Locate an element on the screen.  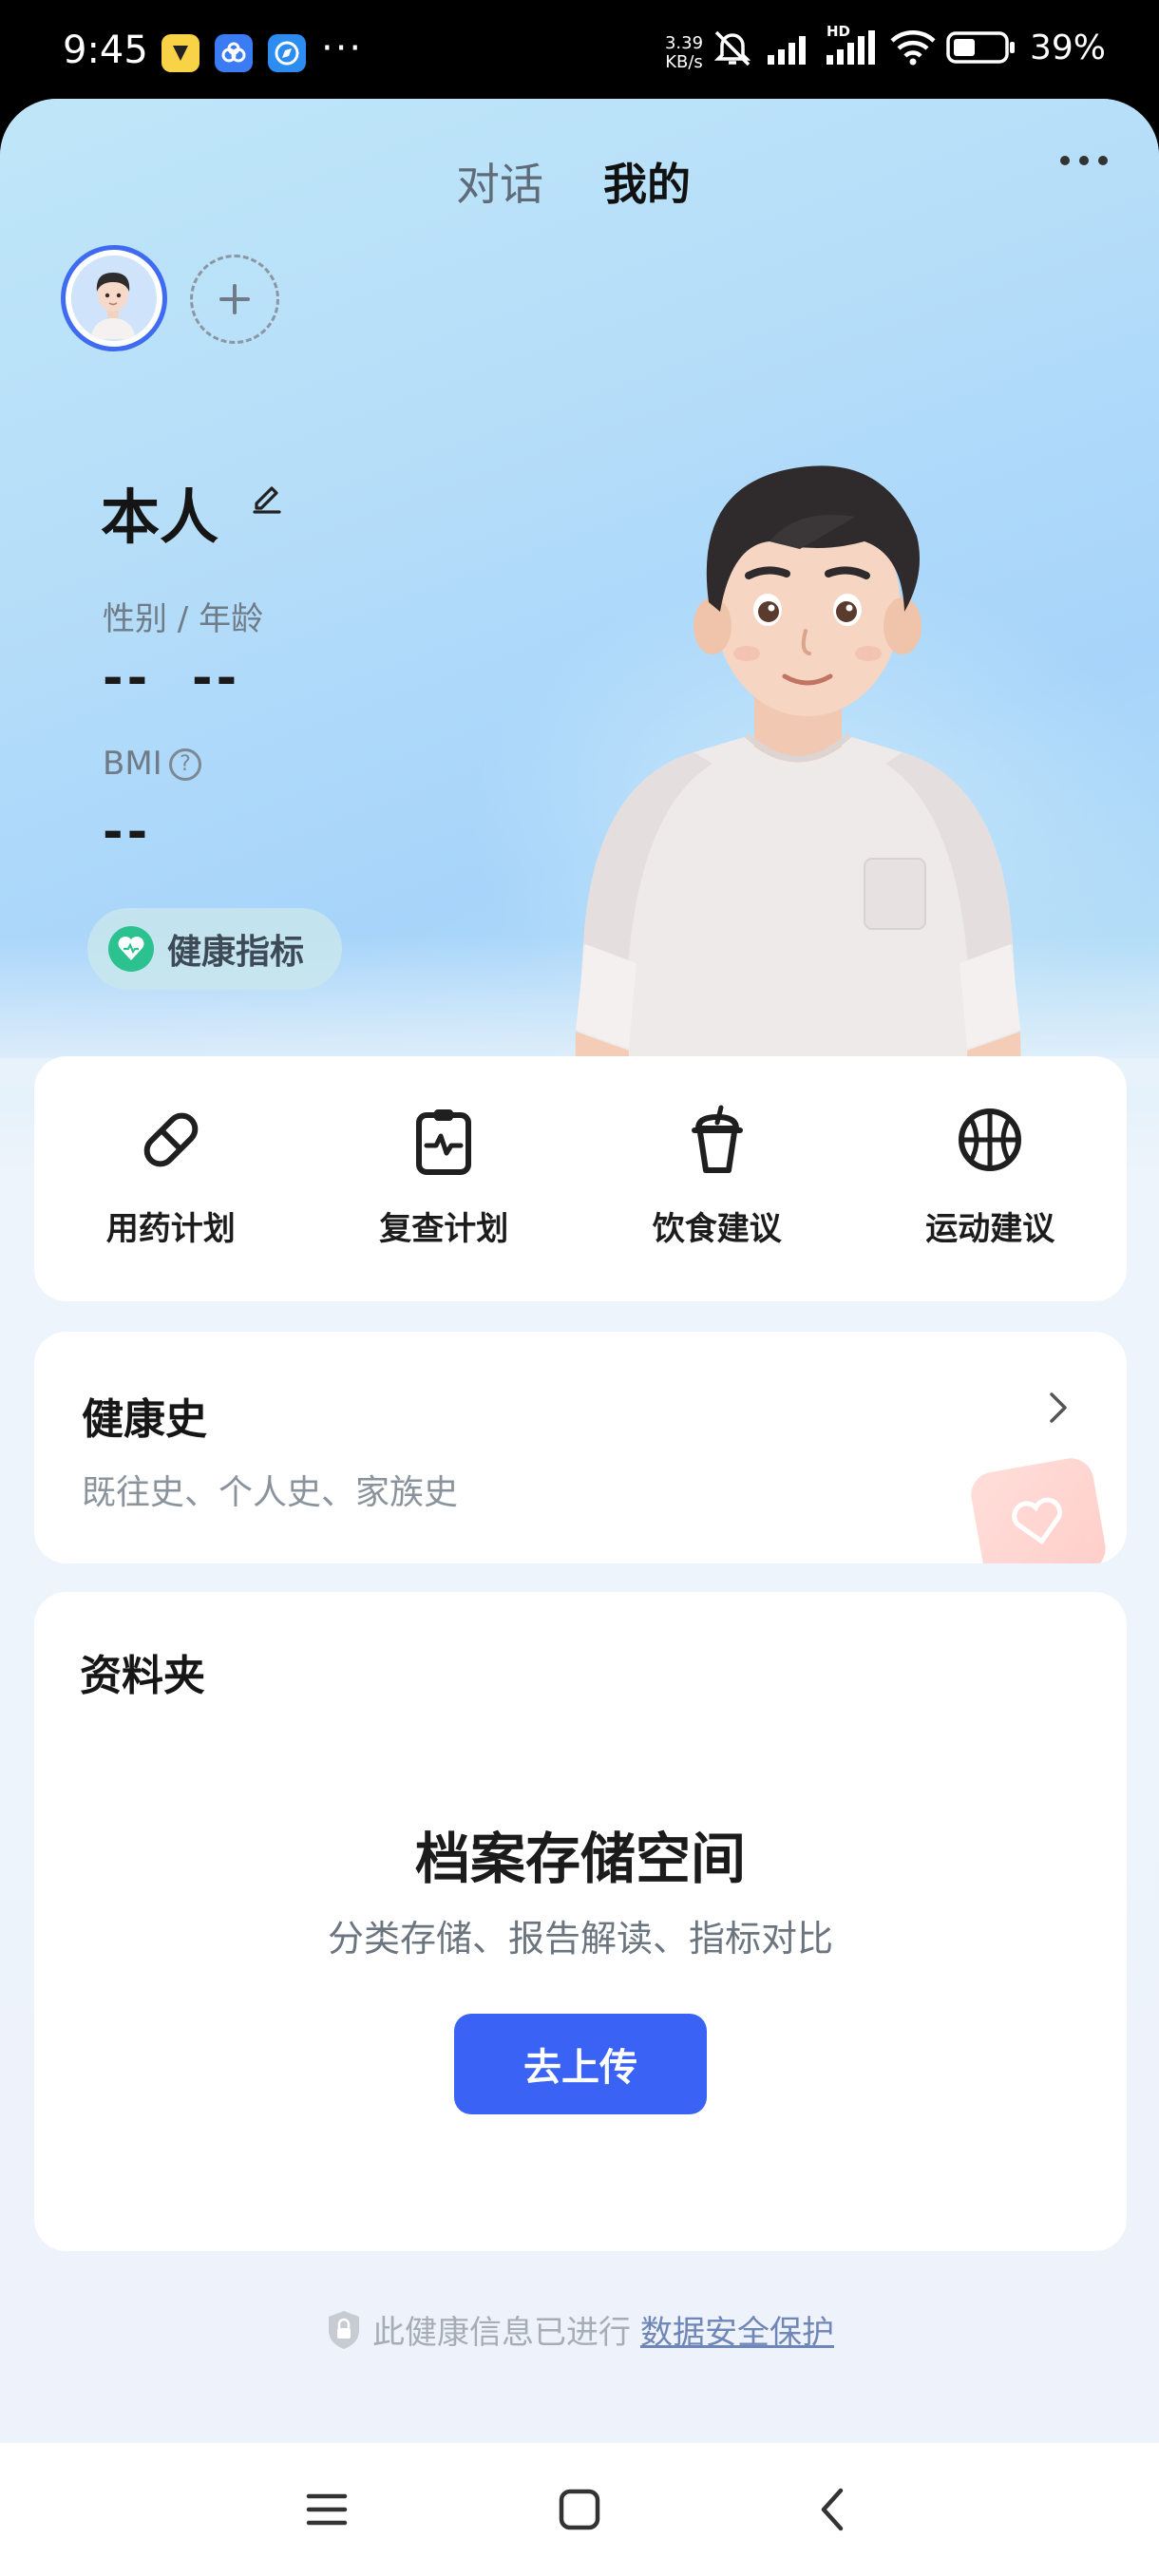
home-button is located at coordinates (579, 2509).